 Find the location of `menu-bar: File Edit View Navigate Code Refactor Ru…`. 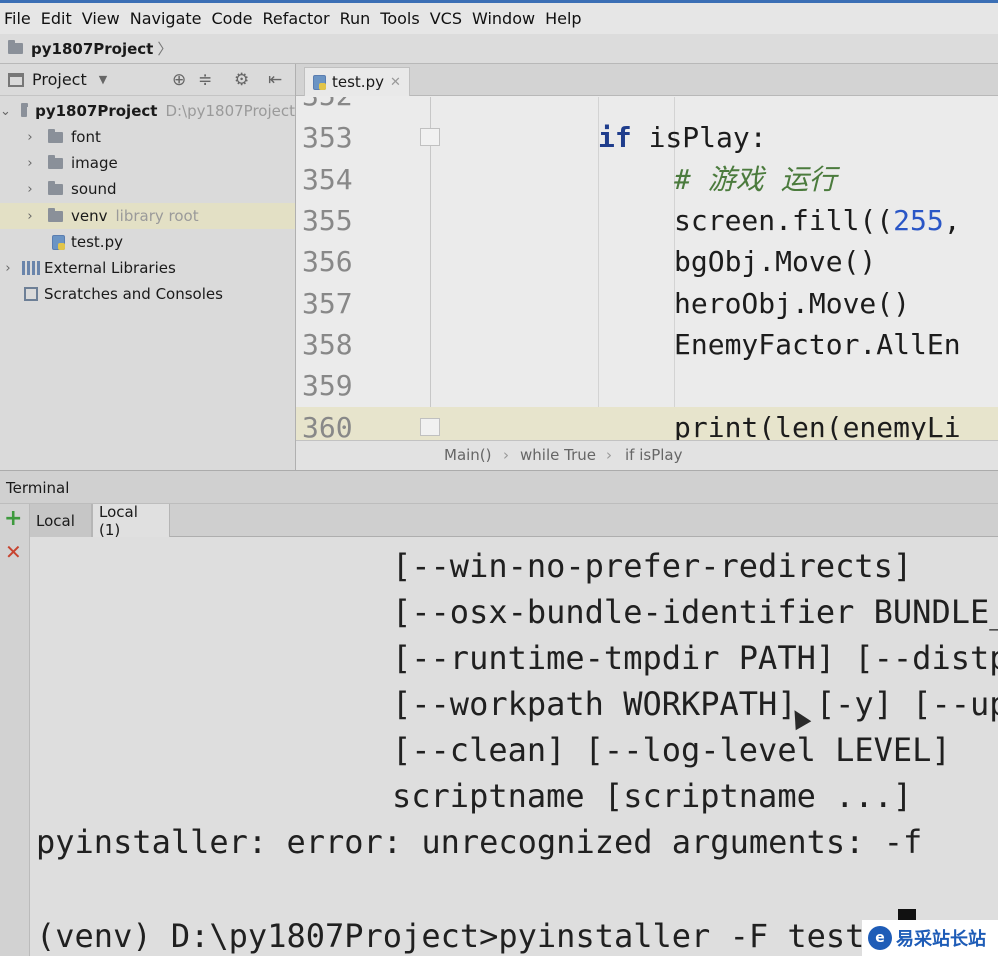

menu-bar: File Edit View Navigate Code Refactor Ru… is located at coordinates (499, 17).